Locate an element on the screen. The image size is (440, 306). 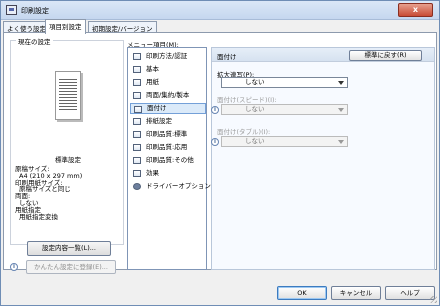
current-settings-title: 現在の設定 is located at coordinates (34, 41).